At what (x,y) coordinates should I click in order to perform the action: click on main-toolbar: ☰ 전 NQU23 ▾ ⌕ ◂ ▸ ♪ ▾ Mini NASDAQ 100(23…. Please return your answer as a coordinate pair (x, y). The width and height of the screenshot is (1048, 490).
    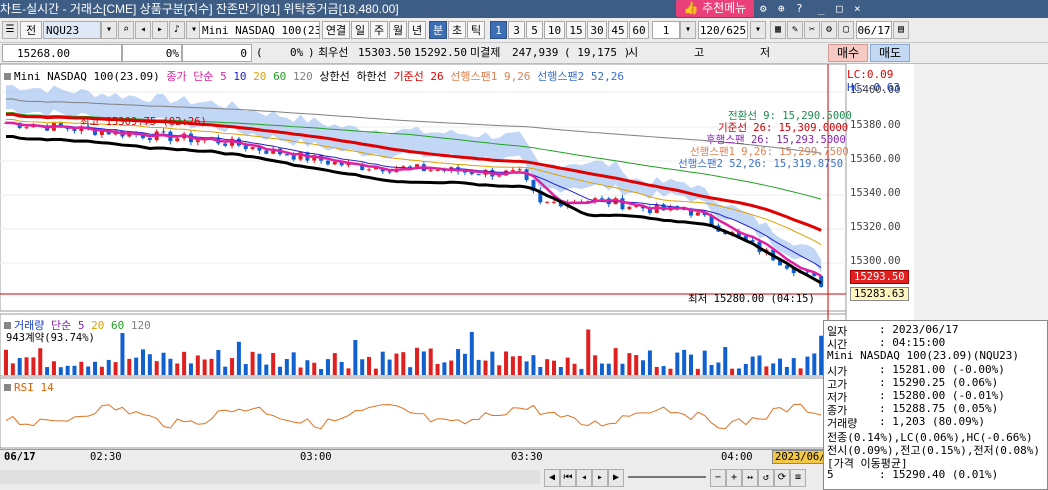
    Looking at the image, I should click on (524, 30).